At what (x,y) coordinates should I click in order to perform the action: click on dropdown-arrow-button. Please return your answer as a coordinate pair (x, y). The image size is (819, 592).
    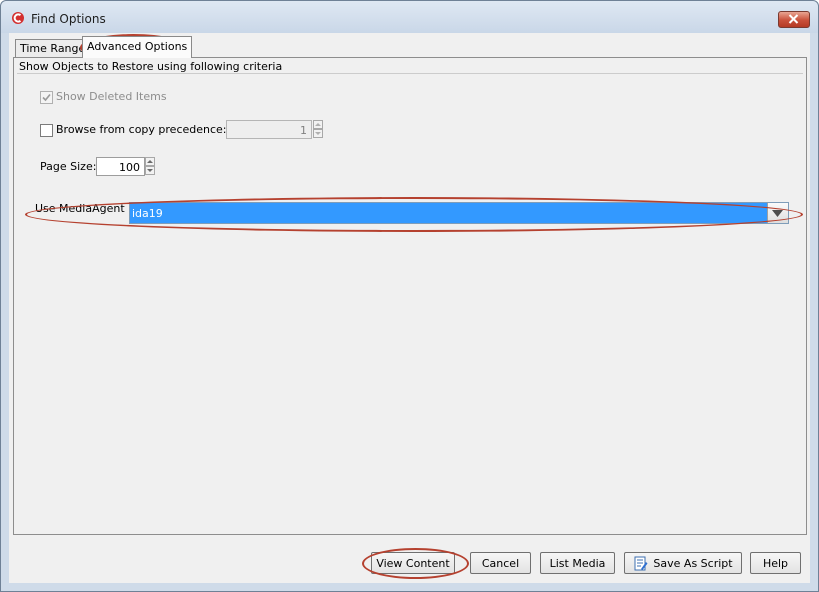
    Looking at the image, I should click on (777, 213).